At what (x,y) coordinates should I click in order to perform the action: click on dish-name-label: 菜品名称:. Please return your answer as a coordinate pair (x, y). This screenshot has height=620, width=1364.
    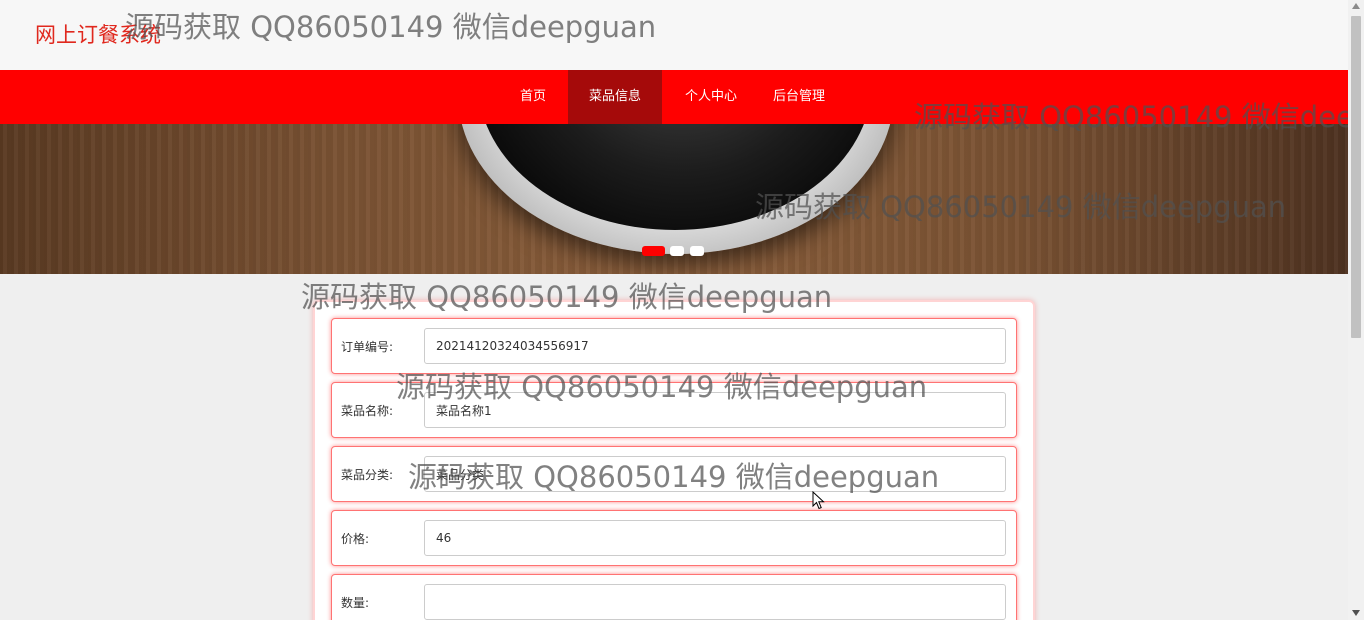
    Looking at the image, I should click on (367, 411).